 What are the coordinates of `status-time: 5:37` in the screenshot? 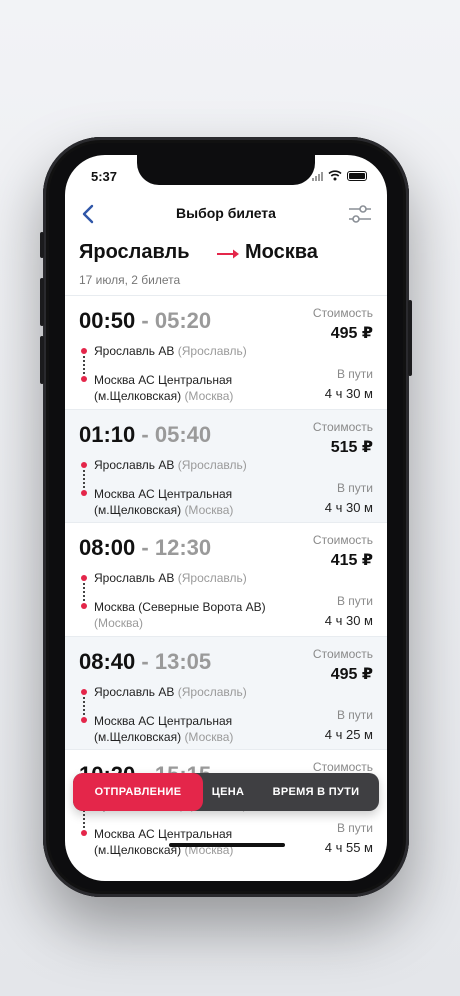 It's located at (104, 176).